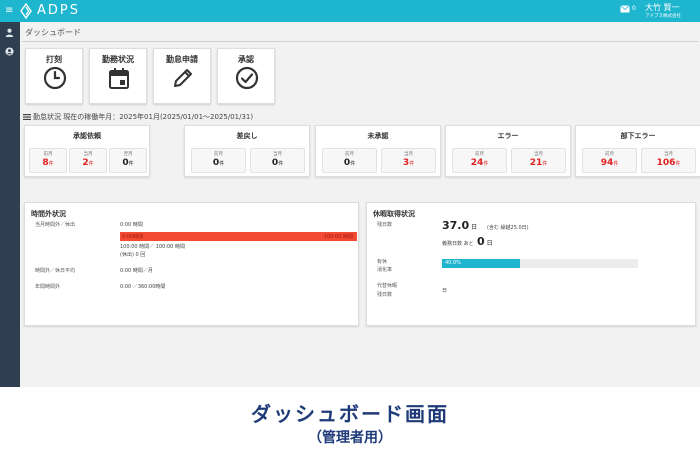 Image resolution: width=700 pixels, height=456 pixels. Describe the element at coordinates (9, 51) in the screenshot. I see `account-circle-icon` at that location.